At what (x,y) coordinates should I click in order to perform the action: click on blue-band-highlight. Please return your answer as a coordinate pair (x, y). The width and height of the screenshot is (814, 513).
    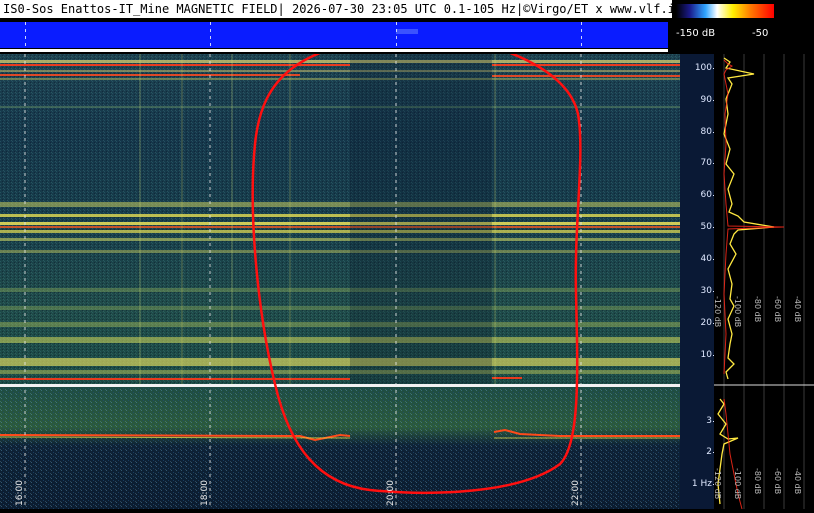
    Looking at the image, I should click on (407, 31).